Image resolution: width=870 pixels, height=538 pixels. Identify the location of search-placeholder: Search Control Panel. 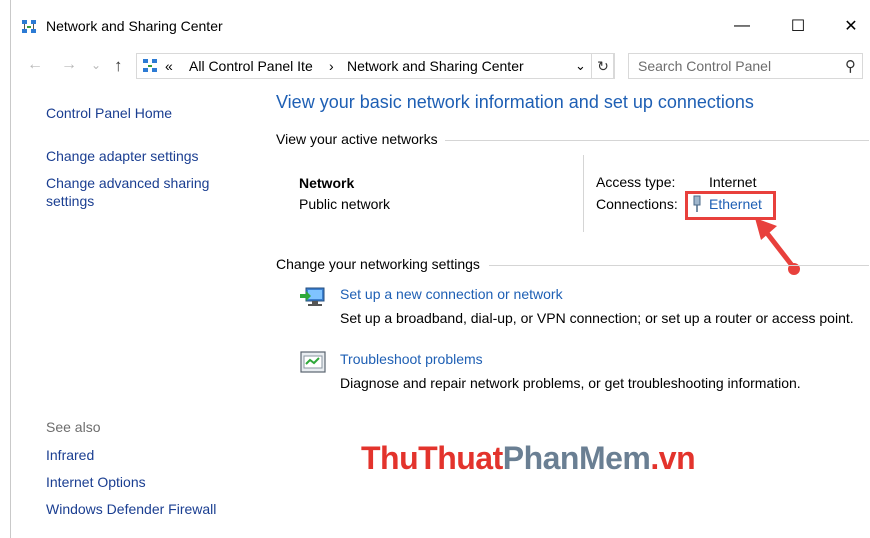
(705, 66).